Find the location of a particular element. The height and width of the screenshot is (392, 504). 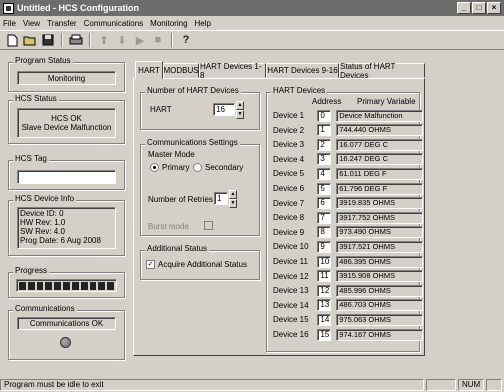

device-row: Device 12 11 3915.908 OHMS is located at coordinates (348, 276).